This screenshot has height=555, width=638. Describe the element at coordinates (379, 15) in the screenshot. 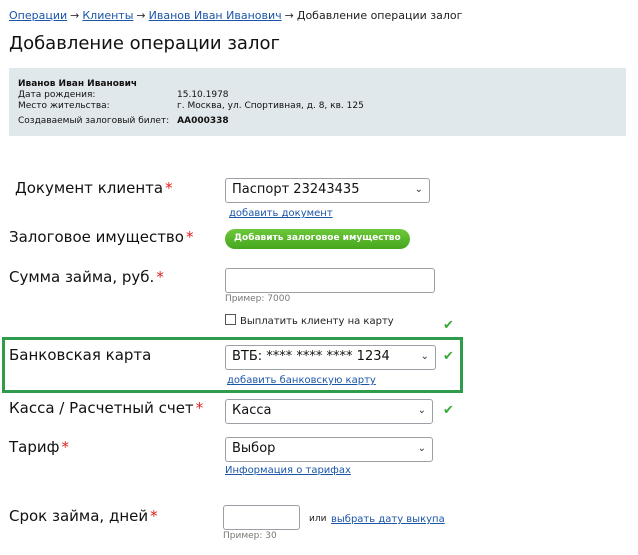

I see `breadcrumb-current: Добавление операции залог` at that location.